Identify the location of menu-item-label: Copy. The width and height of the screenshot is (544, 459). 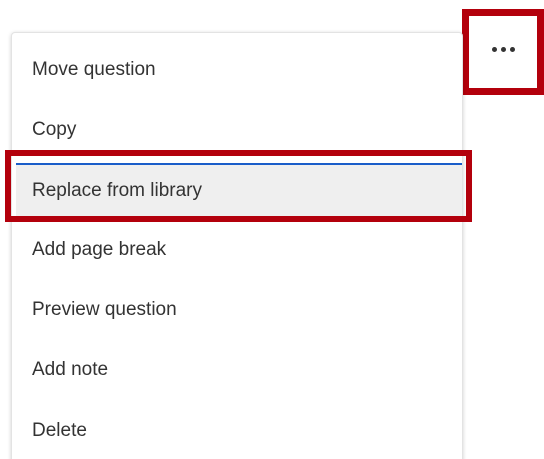
(54, 129).